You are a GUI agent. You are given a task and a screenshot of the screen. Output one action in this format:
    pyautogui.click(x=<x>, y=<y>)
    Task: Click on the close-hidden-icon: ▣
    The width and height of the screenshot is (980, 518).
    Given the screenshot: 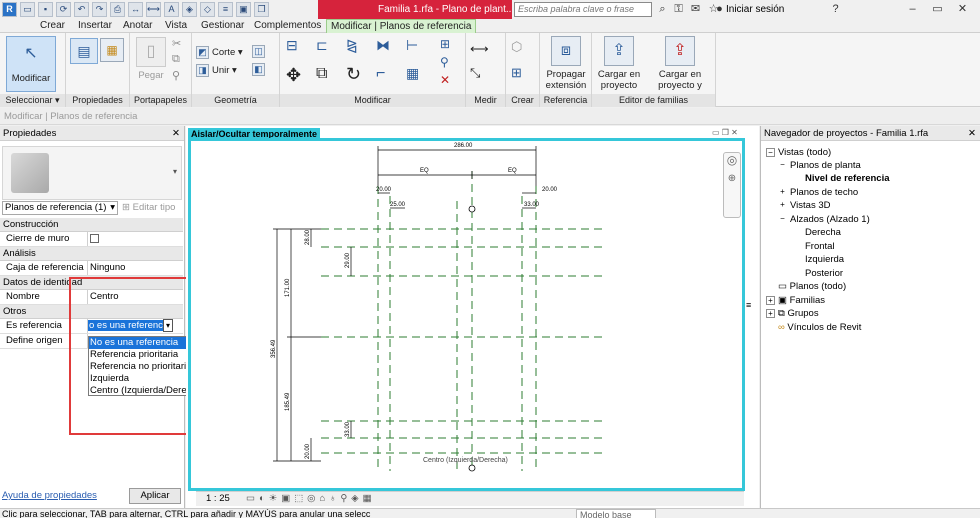 What is the action you would take?
    pyautogui.click(x=243, y=9)
    